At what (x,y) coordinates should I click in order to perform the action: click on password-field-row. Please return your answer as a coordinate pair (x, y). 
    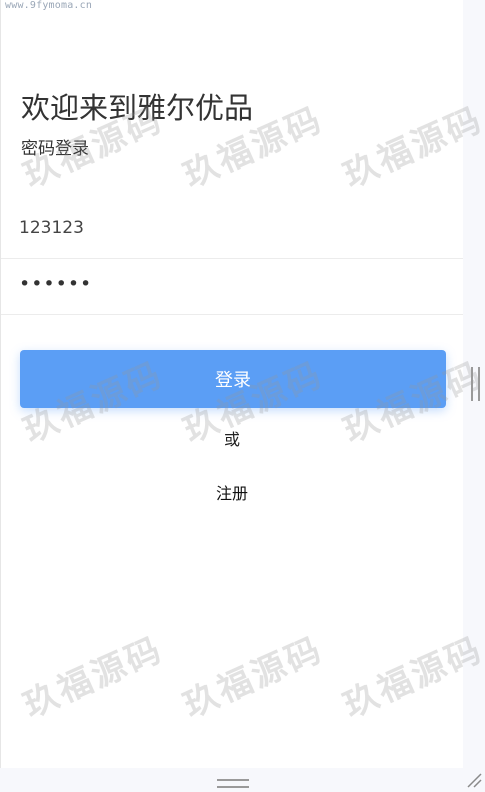
    Looking at the image, I should click on (232, 284).